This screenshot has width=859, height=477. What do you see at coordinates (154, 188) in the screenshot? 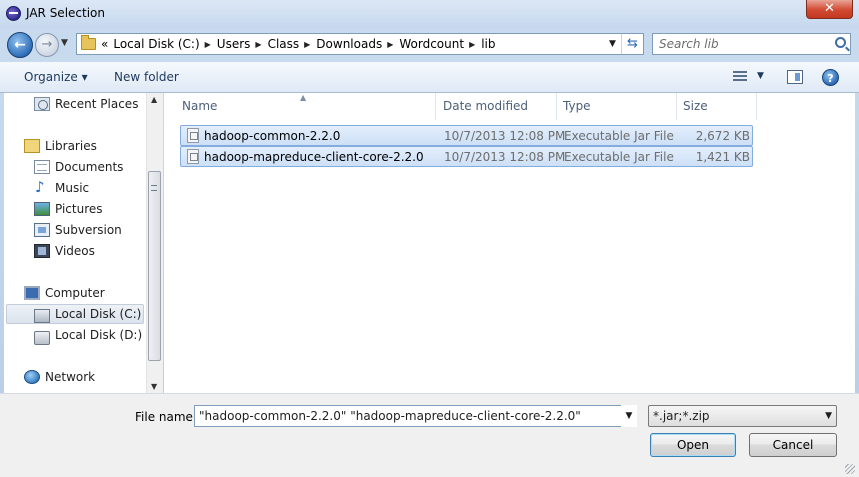
I see `scrollbar-grip` at bounding box center [154, 188].